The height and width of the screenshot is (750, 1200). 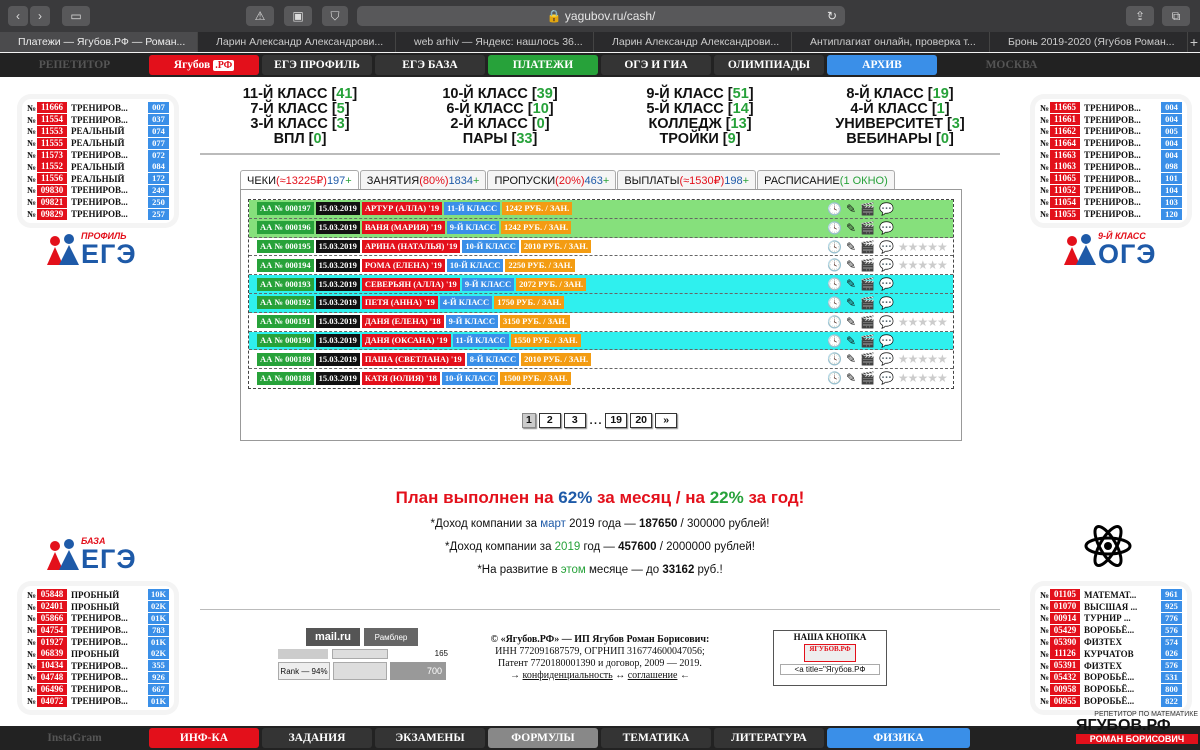 What do you see at coordinates (300, 124) in the screenshot?
I see `class-count: 3-Й КЛАСС [3]` at bounding box center [300, 124].